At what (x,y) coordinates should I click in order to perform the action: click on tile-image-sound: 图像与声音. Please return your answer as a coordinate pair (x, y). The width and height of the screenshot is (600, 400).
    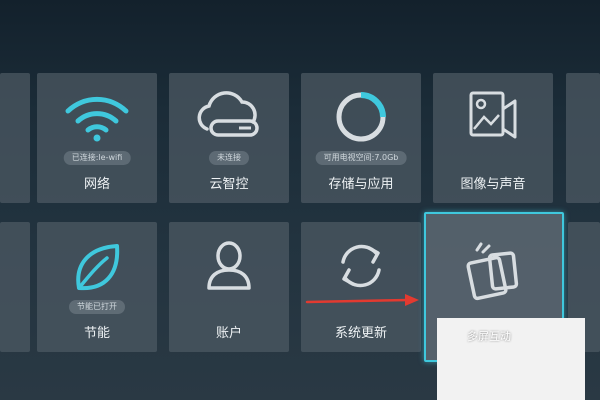
    Looking at the image, I should click on (493, 138).